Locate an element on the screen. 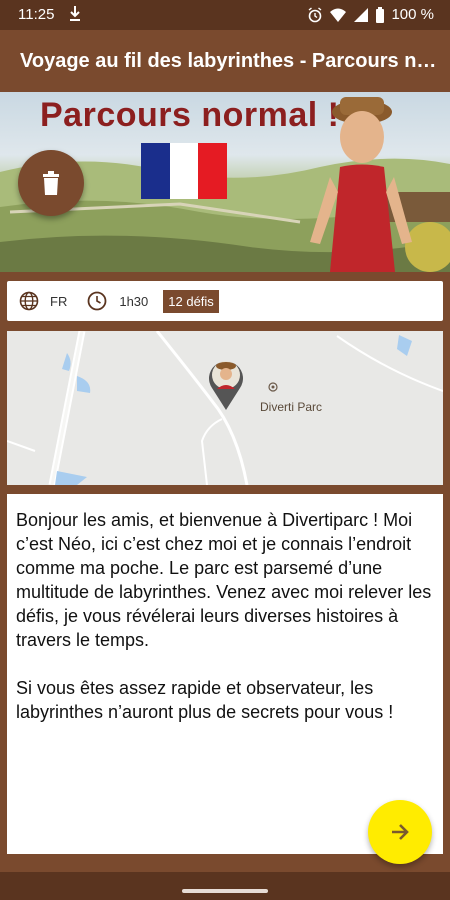 The width and height of the screenshot is (450, 900). poi-icon is located at coordinates (273, 387).